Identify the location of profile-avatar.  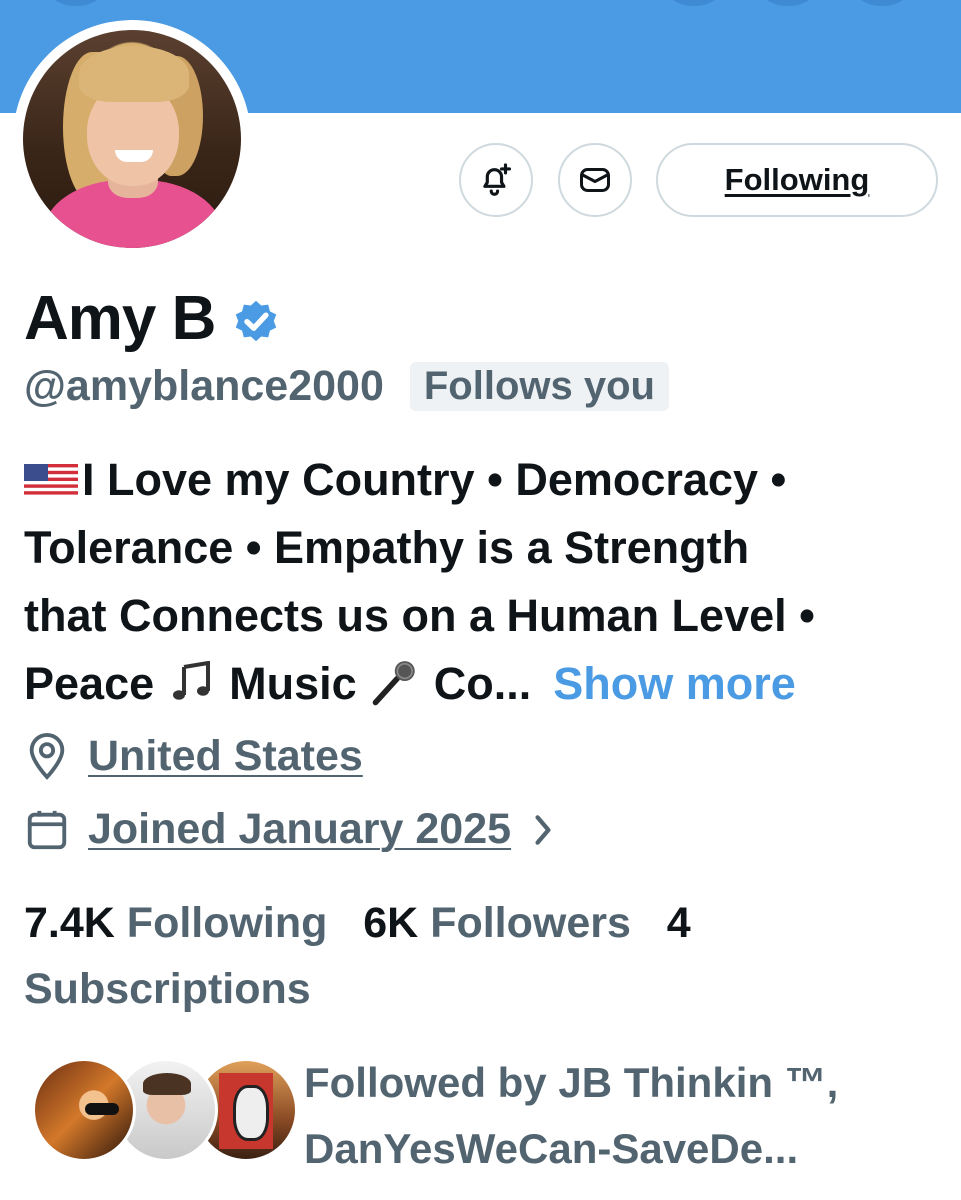
(132, 139).